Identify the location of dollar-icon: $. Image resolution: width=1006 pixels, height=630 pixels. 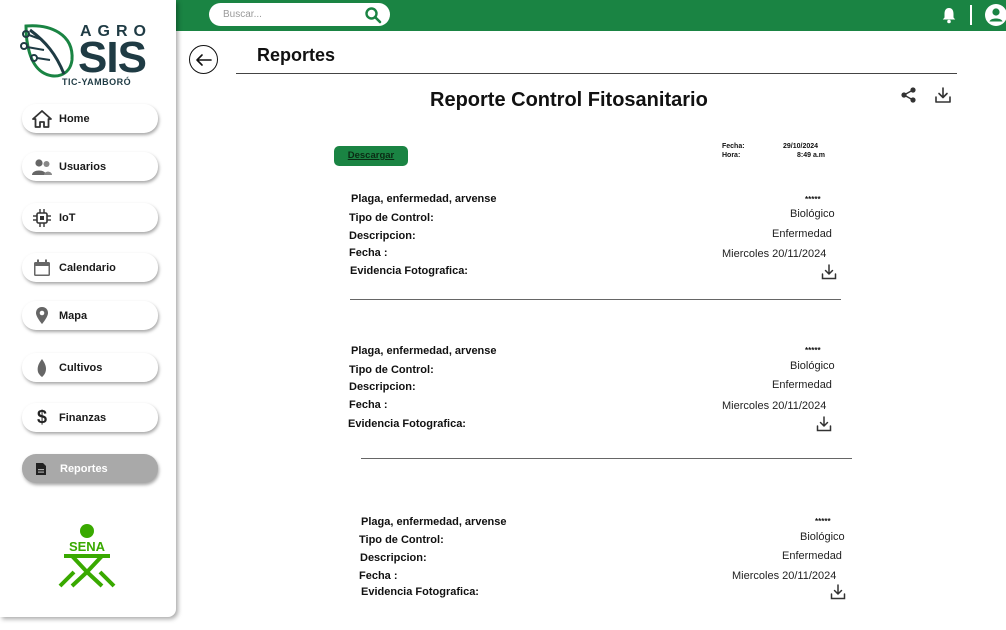
(41, 417).